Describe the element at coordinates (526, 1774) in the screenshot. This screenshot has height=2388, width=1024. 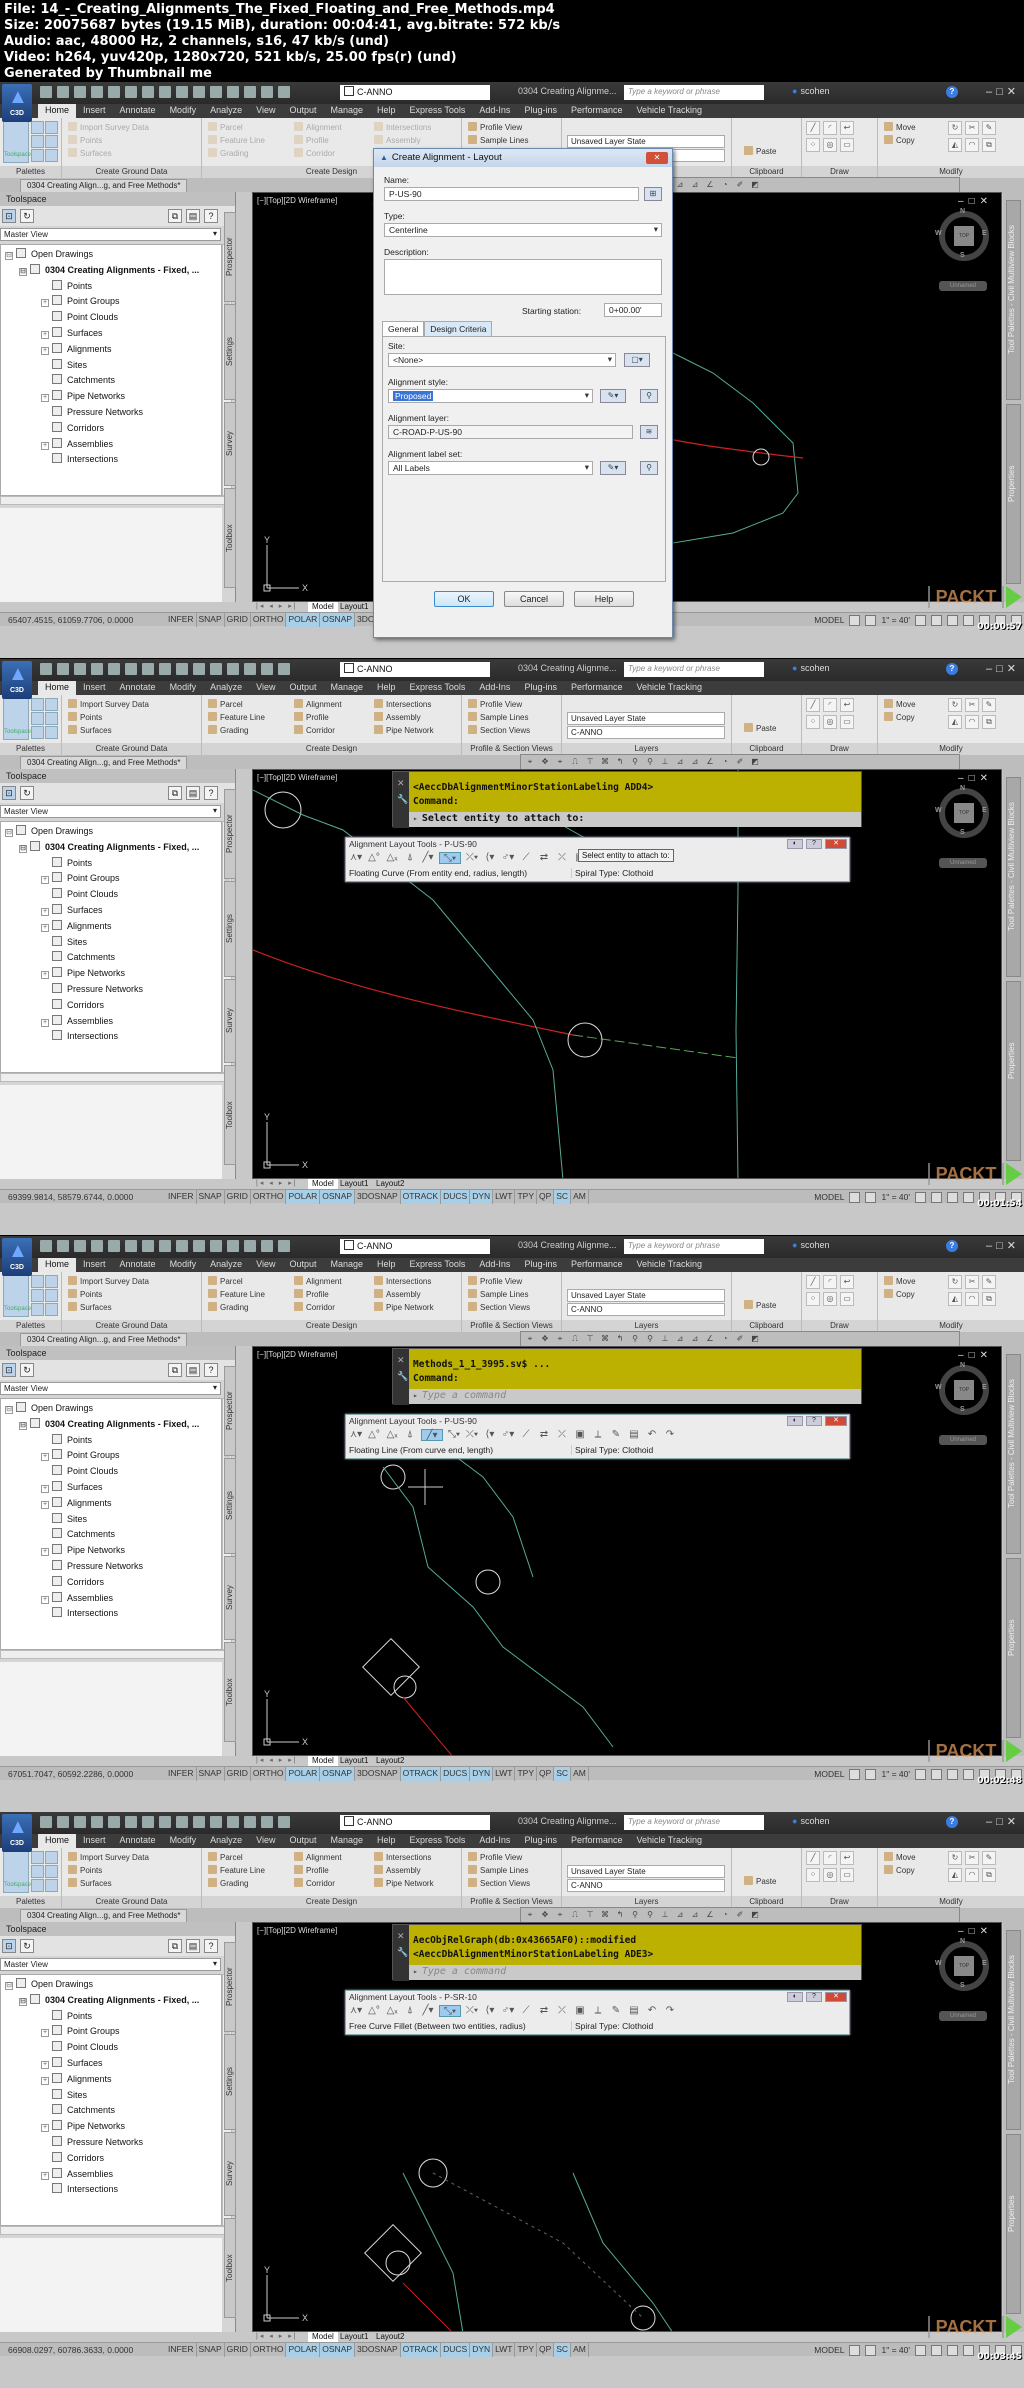
I see `toggle-tpy: TPY` at that location.